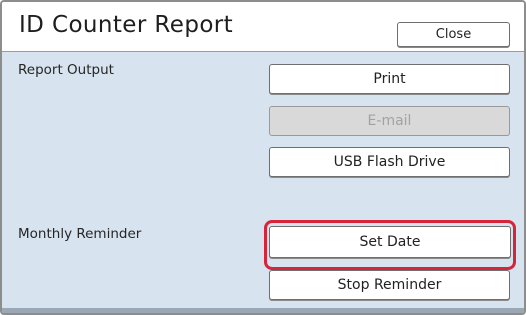 This screenshot has height=315, width=526. I want to click on stop-reminder-button: Stop Reminder, so click(389, 285).